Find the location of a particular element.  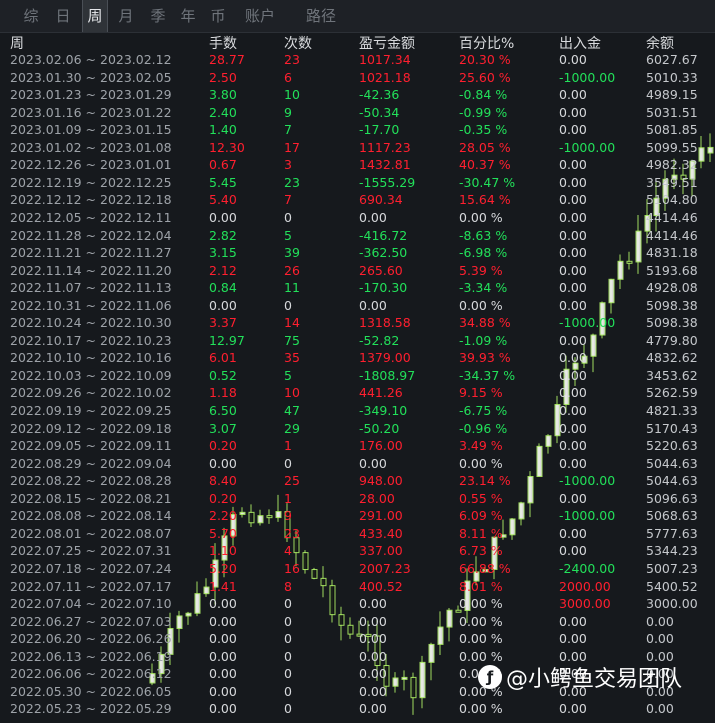

cell-pct: 20.30 % is located at coordinates (485, 59).